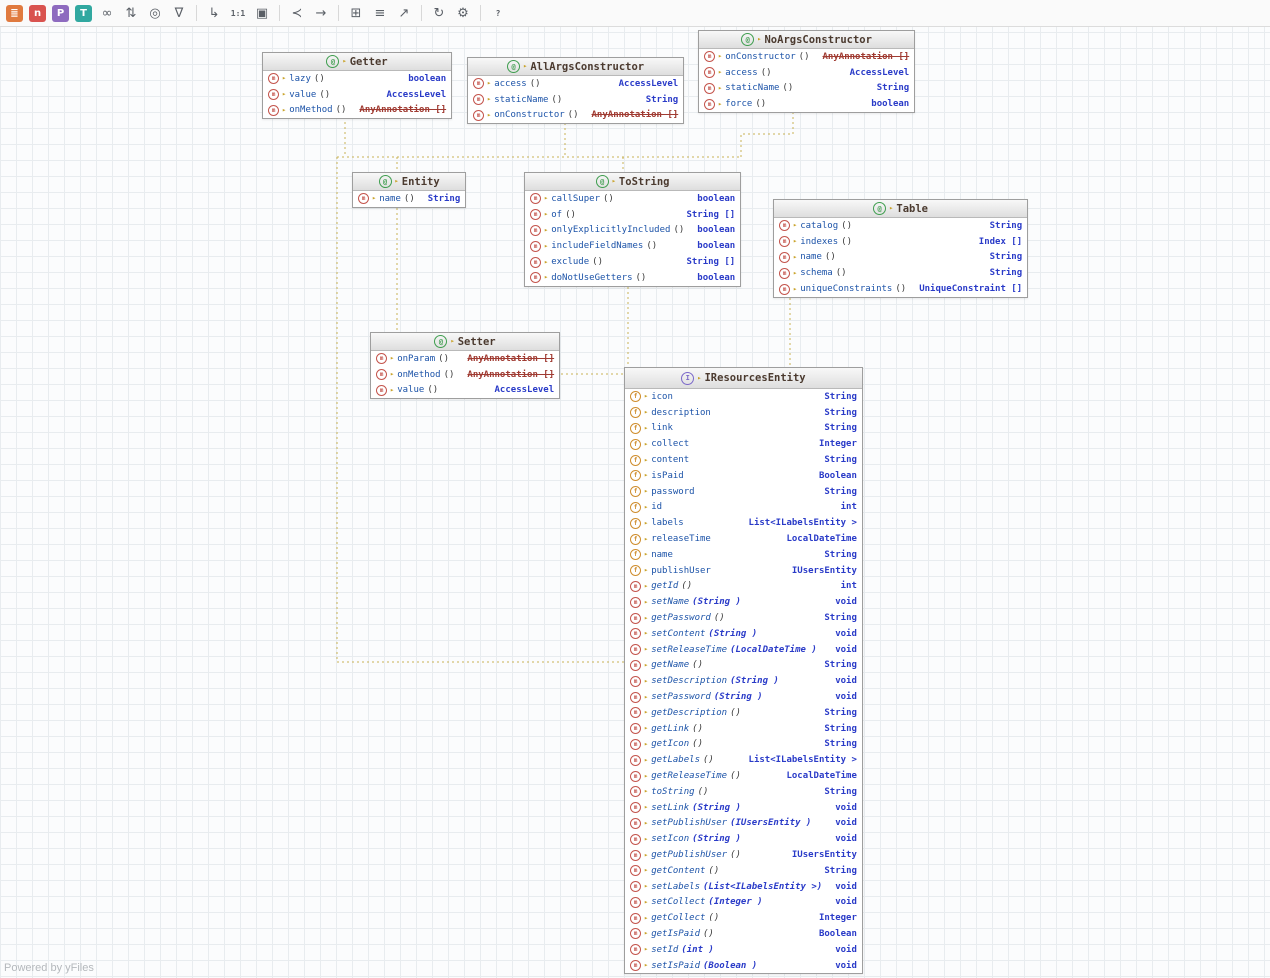  Describe the element at coordinates (743, 934) in the screenshot. I see `member-row: m ▸ getIsPaid() Boolean` at that location.